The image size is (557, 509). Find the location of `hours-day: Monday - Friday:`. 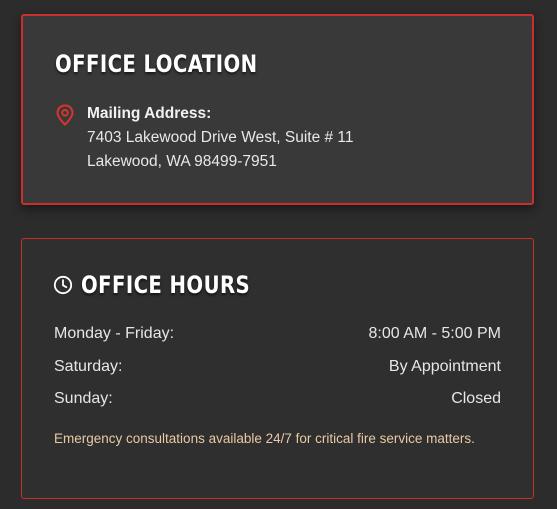

hours-day: Monday - Friday: is located at coordinates (114, 333).